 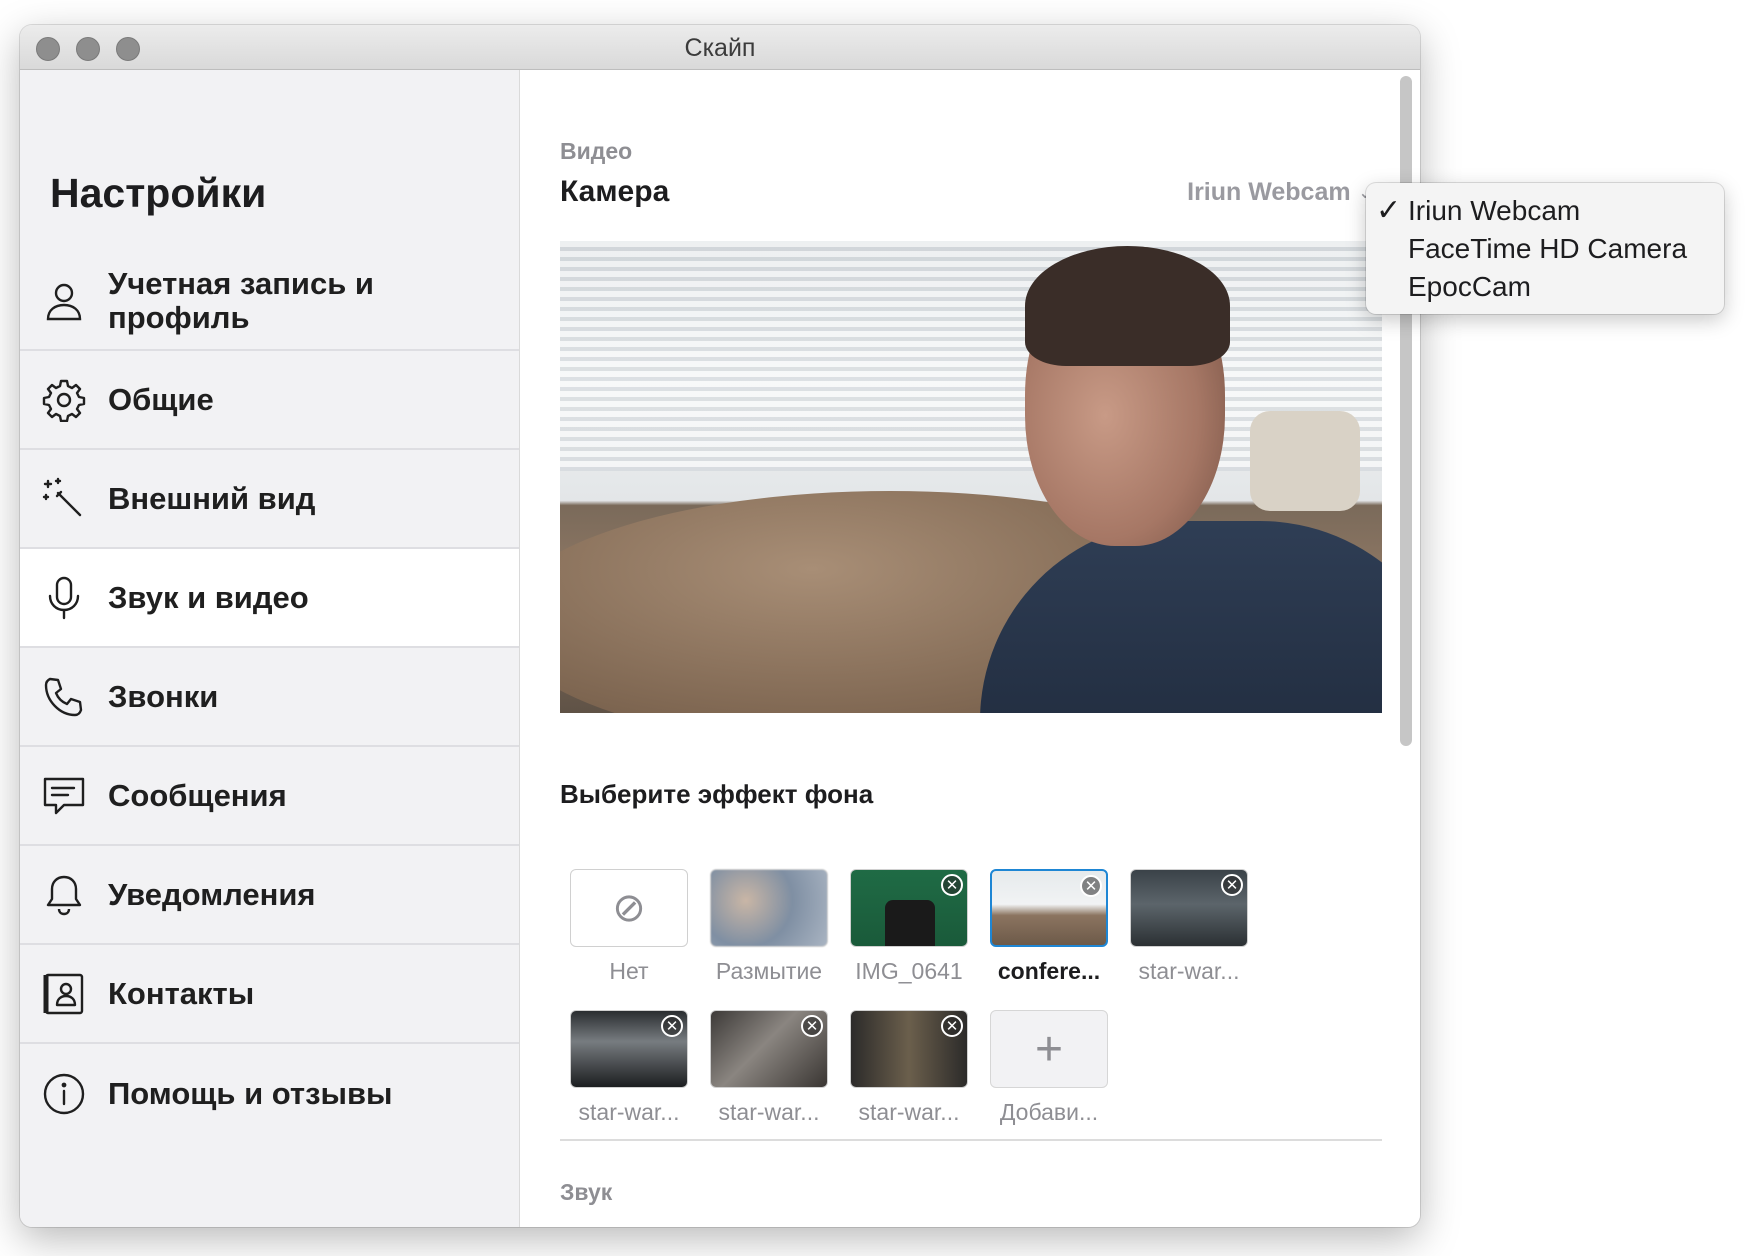 I want to click on background-tile-star-wars-2: ✕, so click(x=629, y=1049).